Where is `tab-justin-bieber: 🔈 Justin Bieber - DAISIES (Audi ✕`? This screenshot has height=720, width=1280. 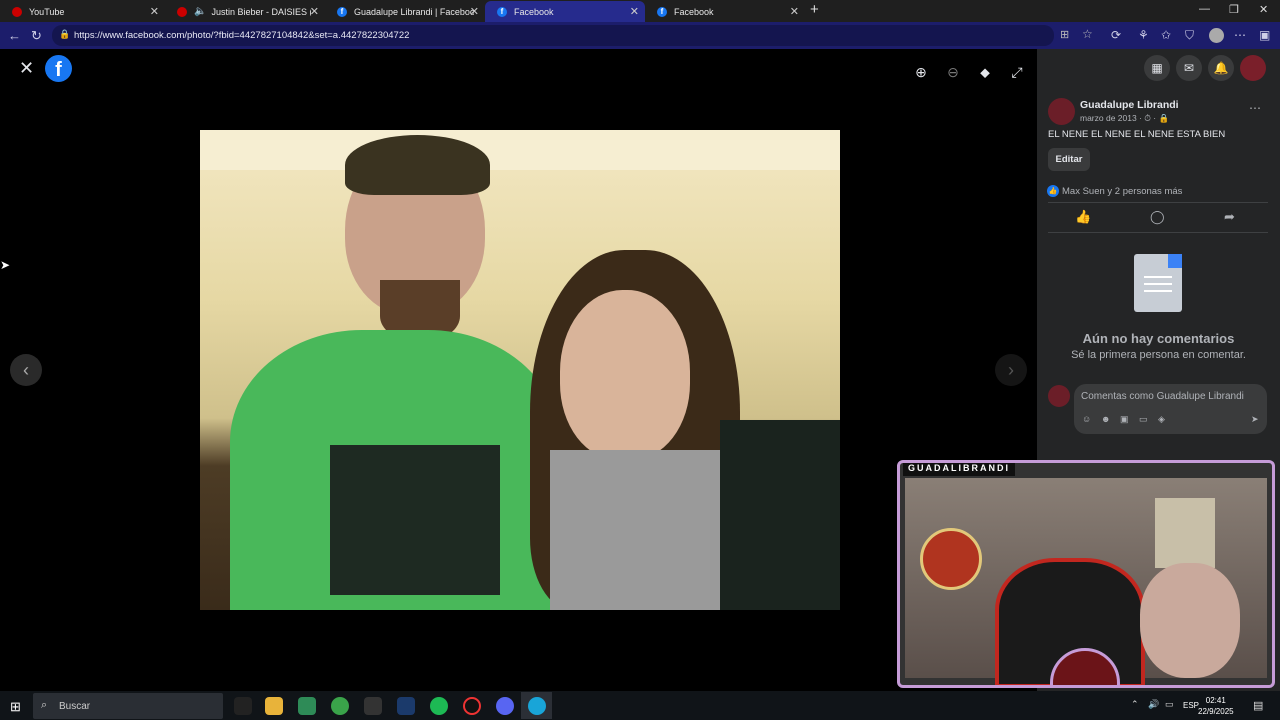
tab-justin-bieber: 🔈 Justin Bieber - DAISIES (Audi ✕ is located at coordinates (245, 11).